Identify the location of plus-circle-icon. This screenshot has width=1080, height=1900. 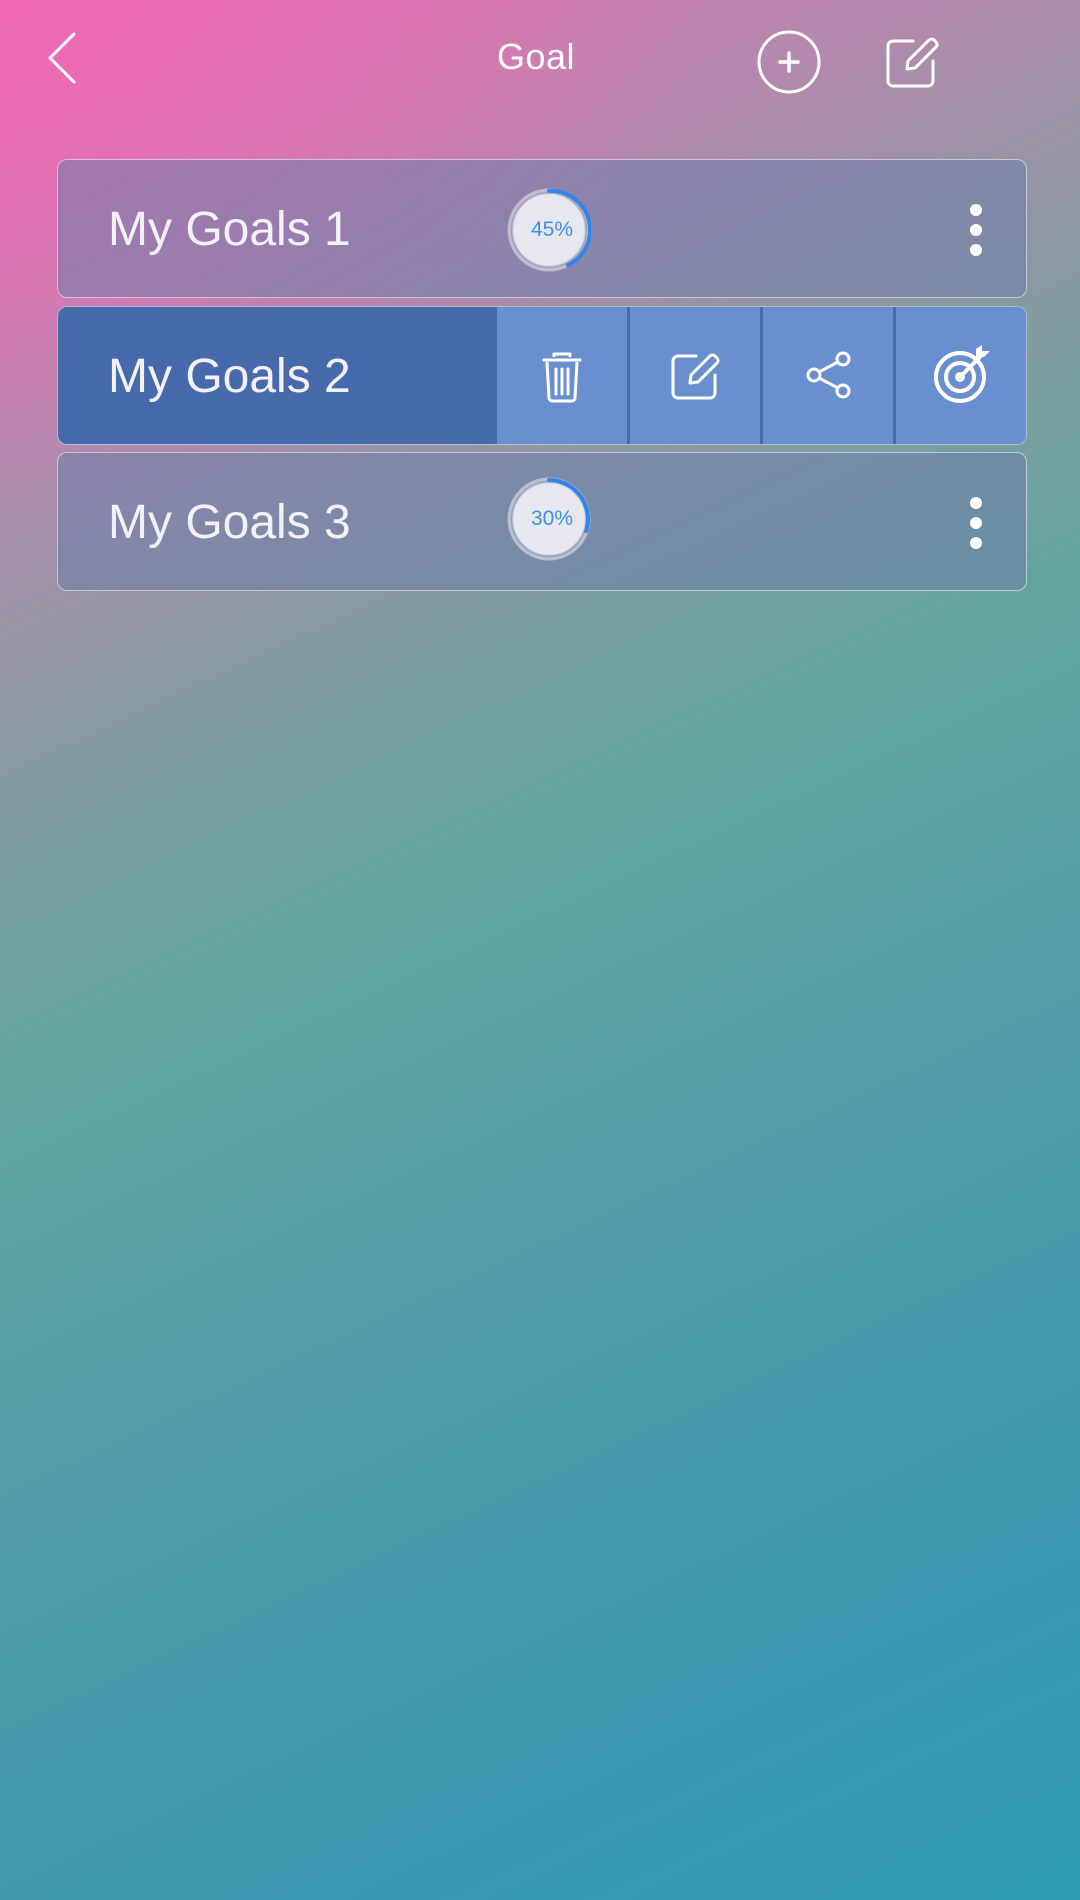
(789, 62).